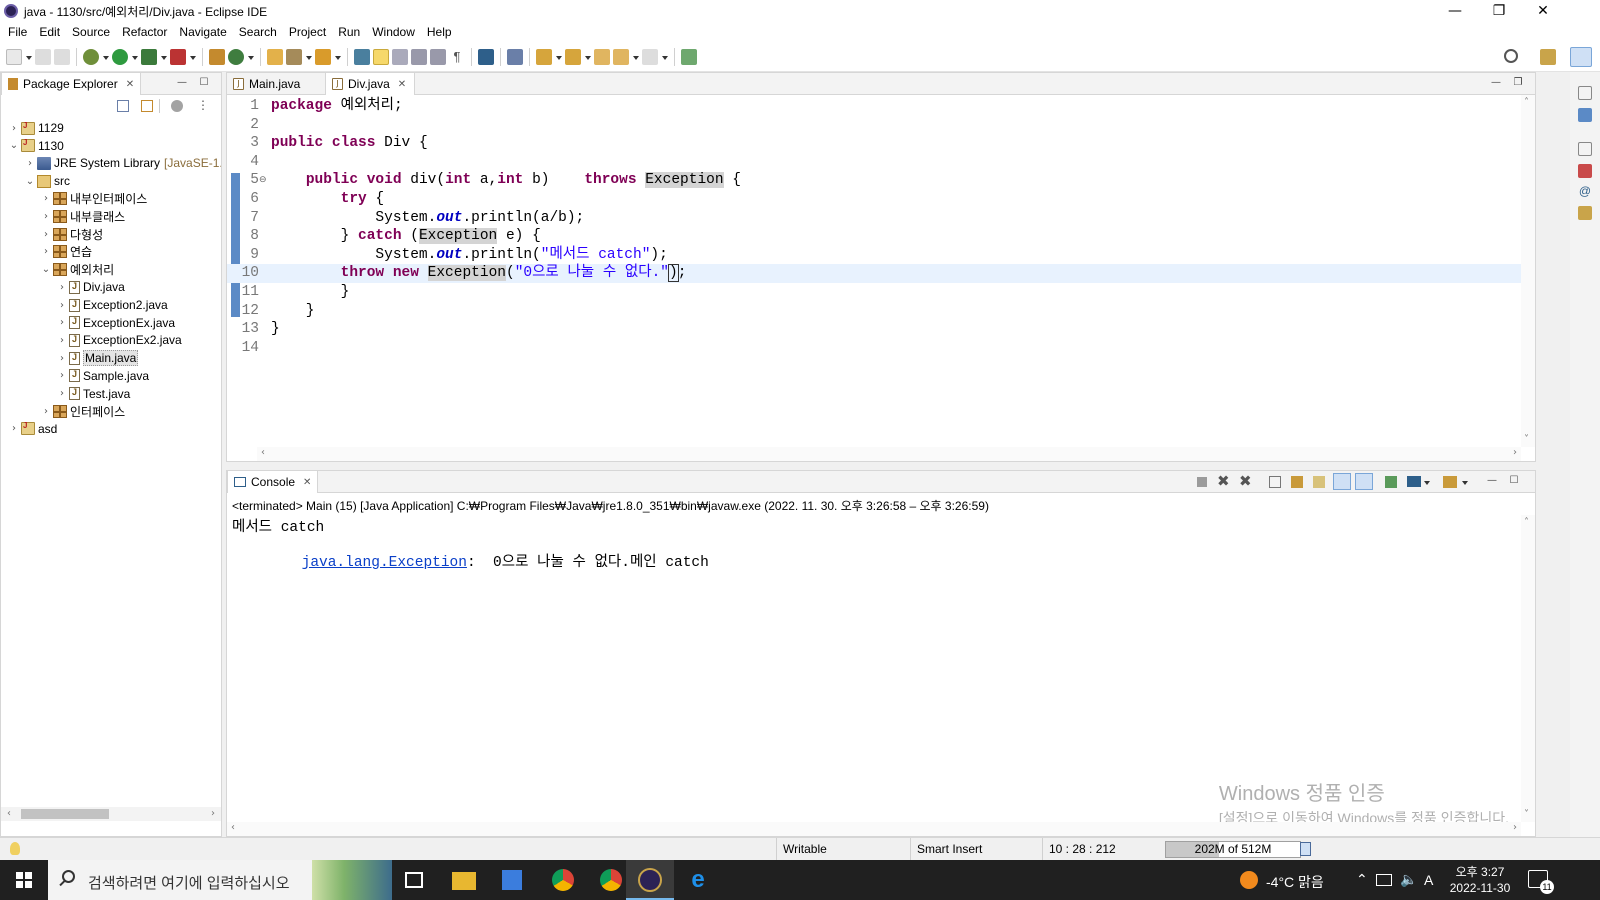 The height and width of the screenshot is (900, 1600). I want to click on remove-all-terminated-icon: ✖, so click(1245, 481).